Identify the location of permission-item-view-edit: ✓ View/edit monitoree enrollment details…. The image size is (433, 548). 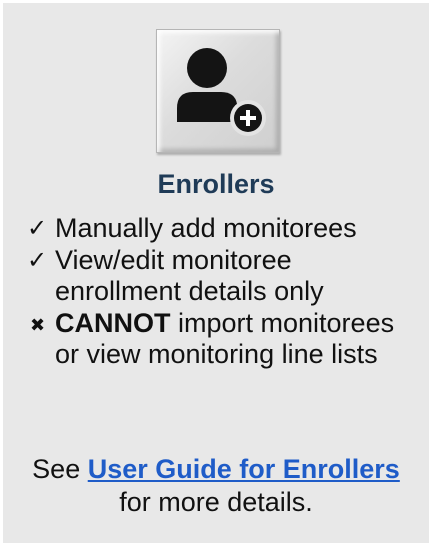
(224, 276).